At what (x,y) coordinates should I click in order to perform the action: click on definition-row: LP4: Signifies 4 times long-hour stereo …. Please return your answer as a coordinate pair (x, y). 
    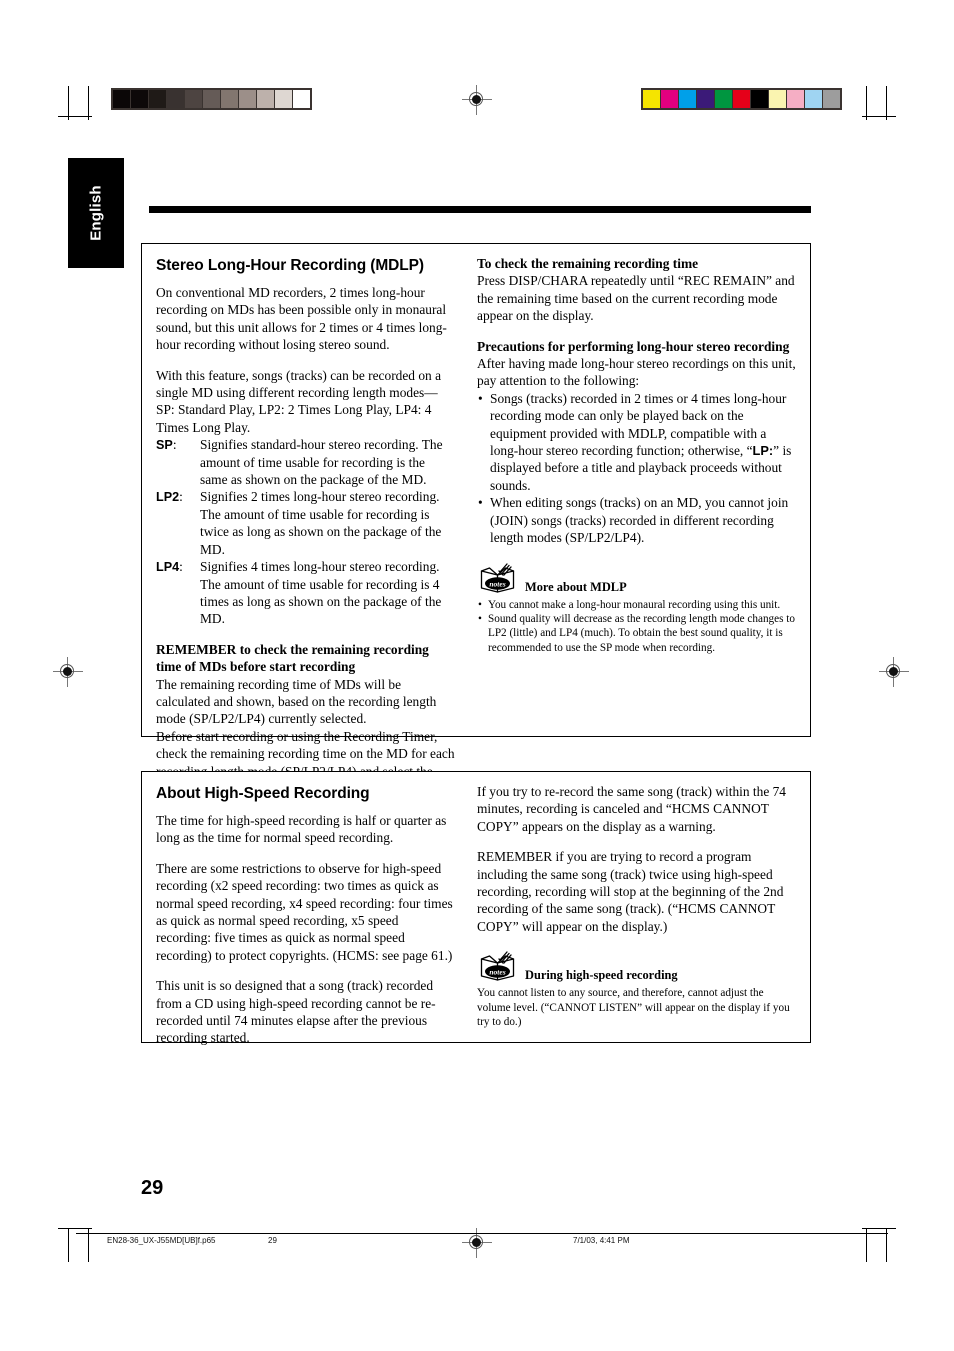
    Looking at the image, I should click on (305, 593).